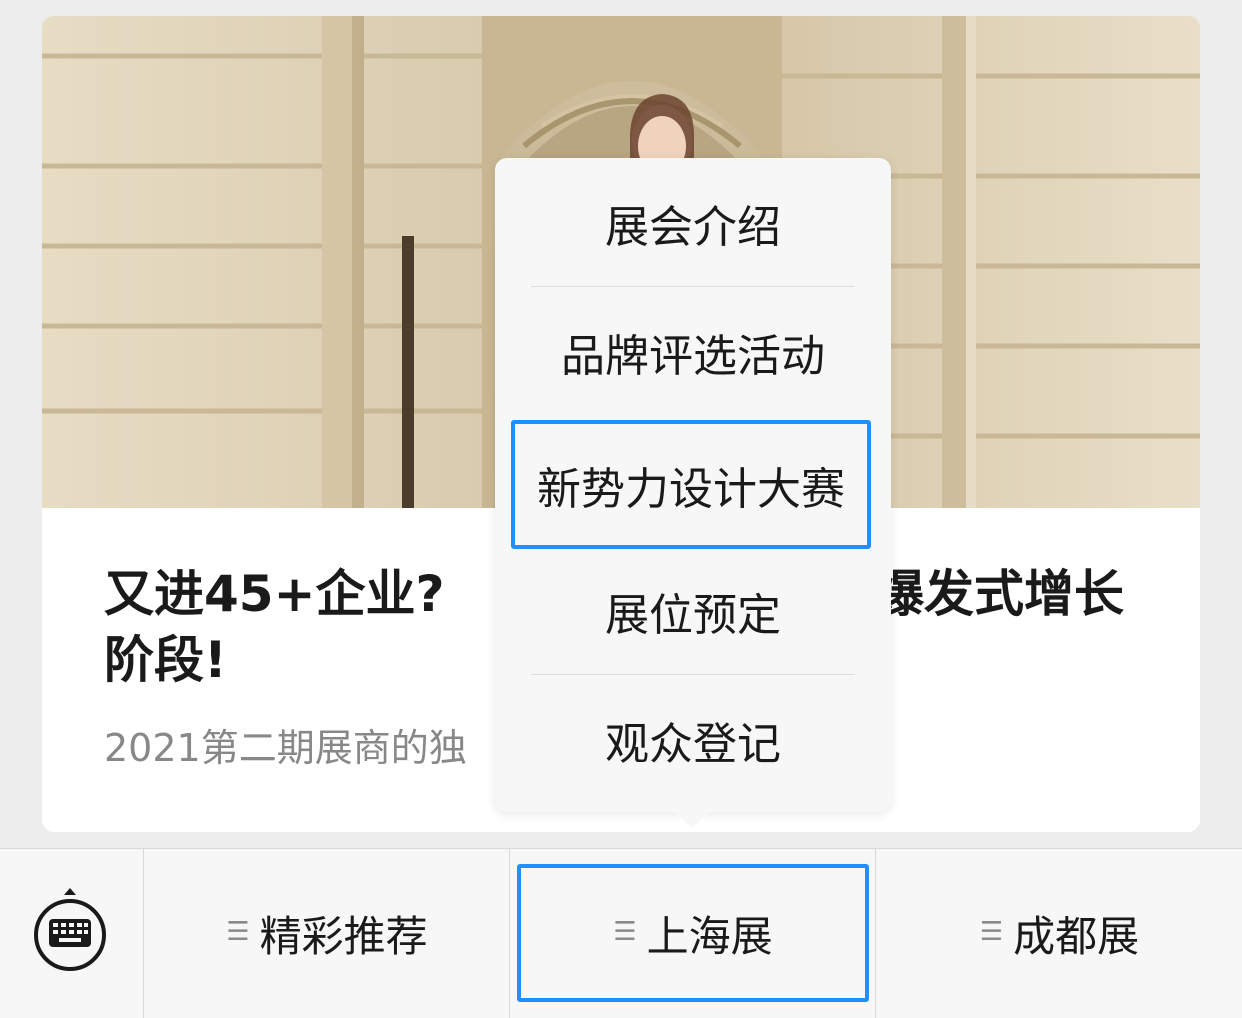 Image resolution: width=1242 pixels, height=1018 pixels. Describe the element at coordinates (343, 936) in the screenshot. I see `tab-label: 精彩推荐` at that location.